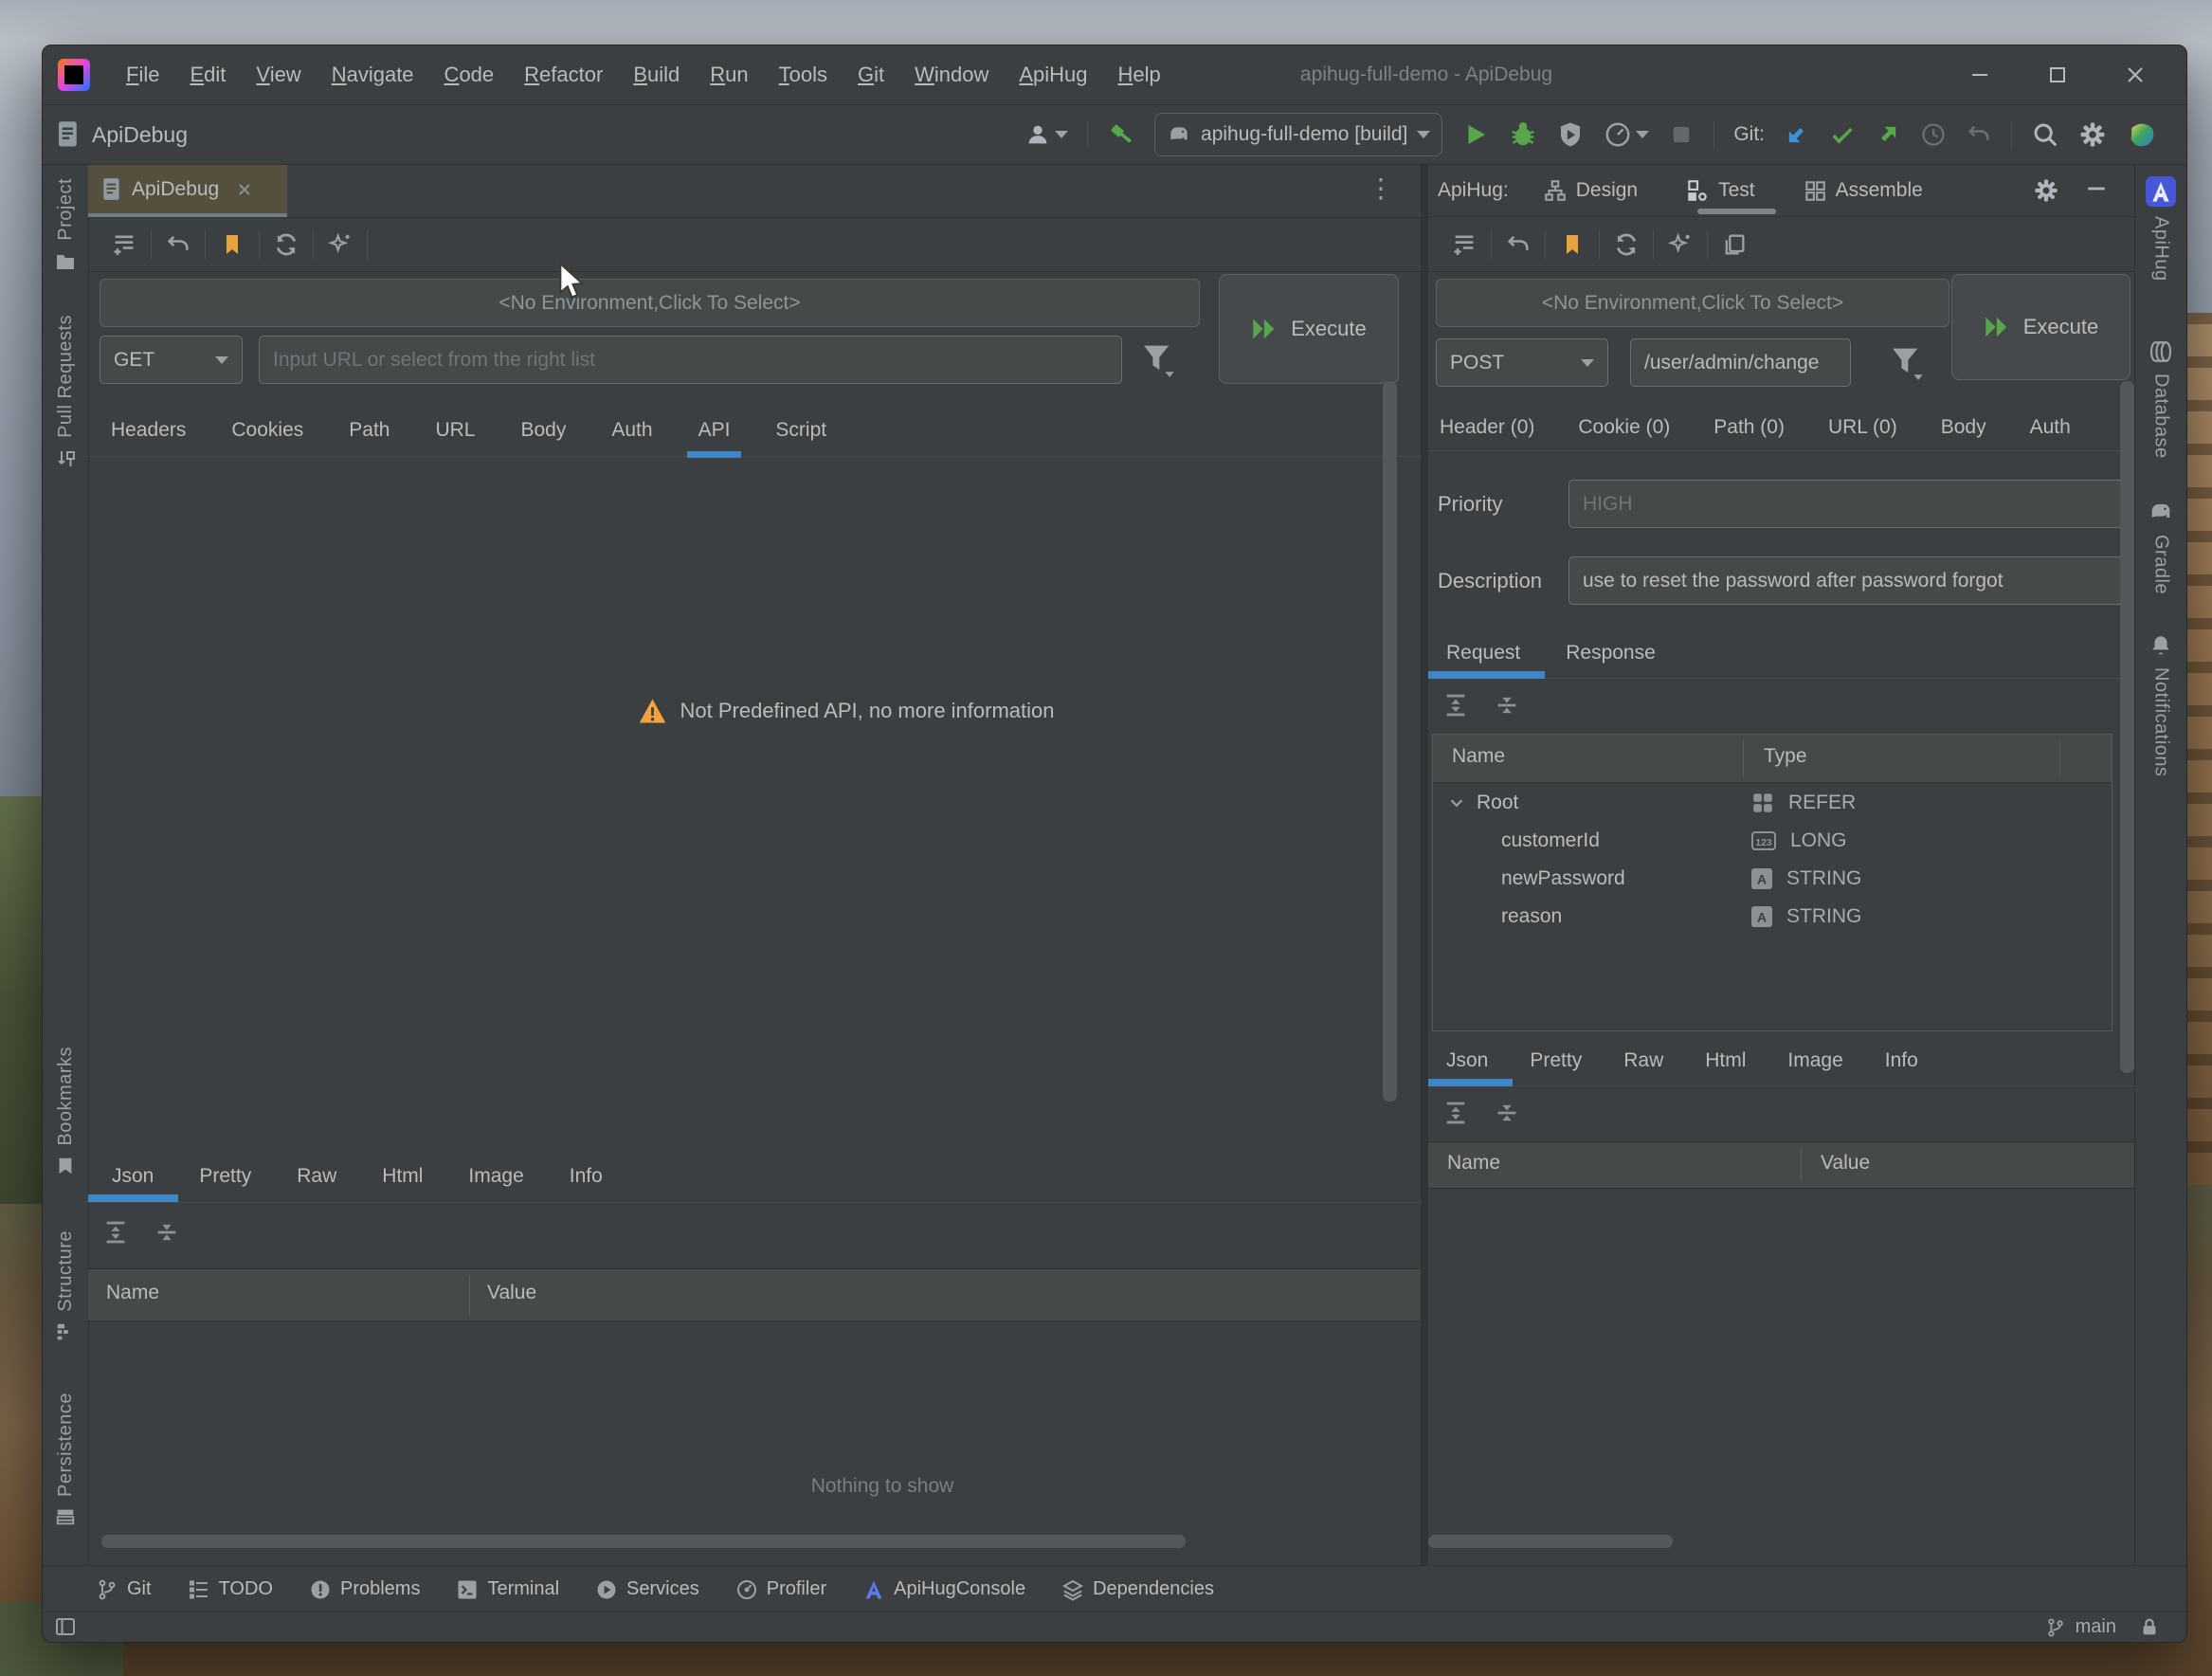 This screenshot has width=2212, height=1676. Describe the element at coordinates (1842, 134) in the screenshot. I see `git-commit-check-icon` at that location.